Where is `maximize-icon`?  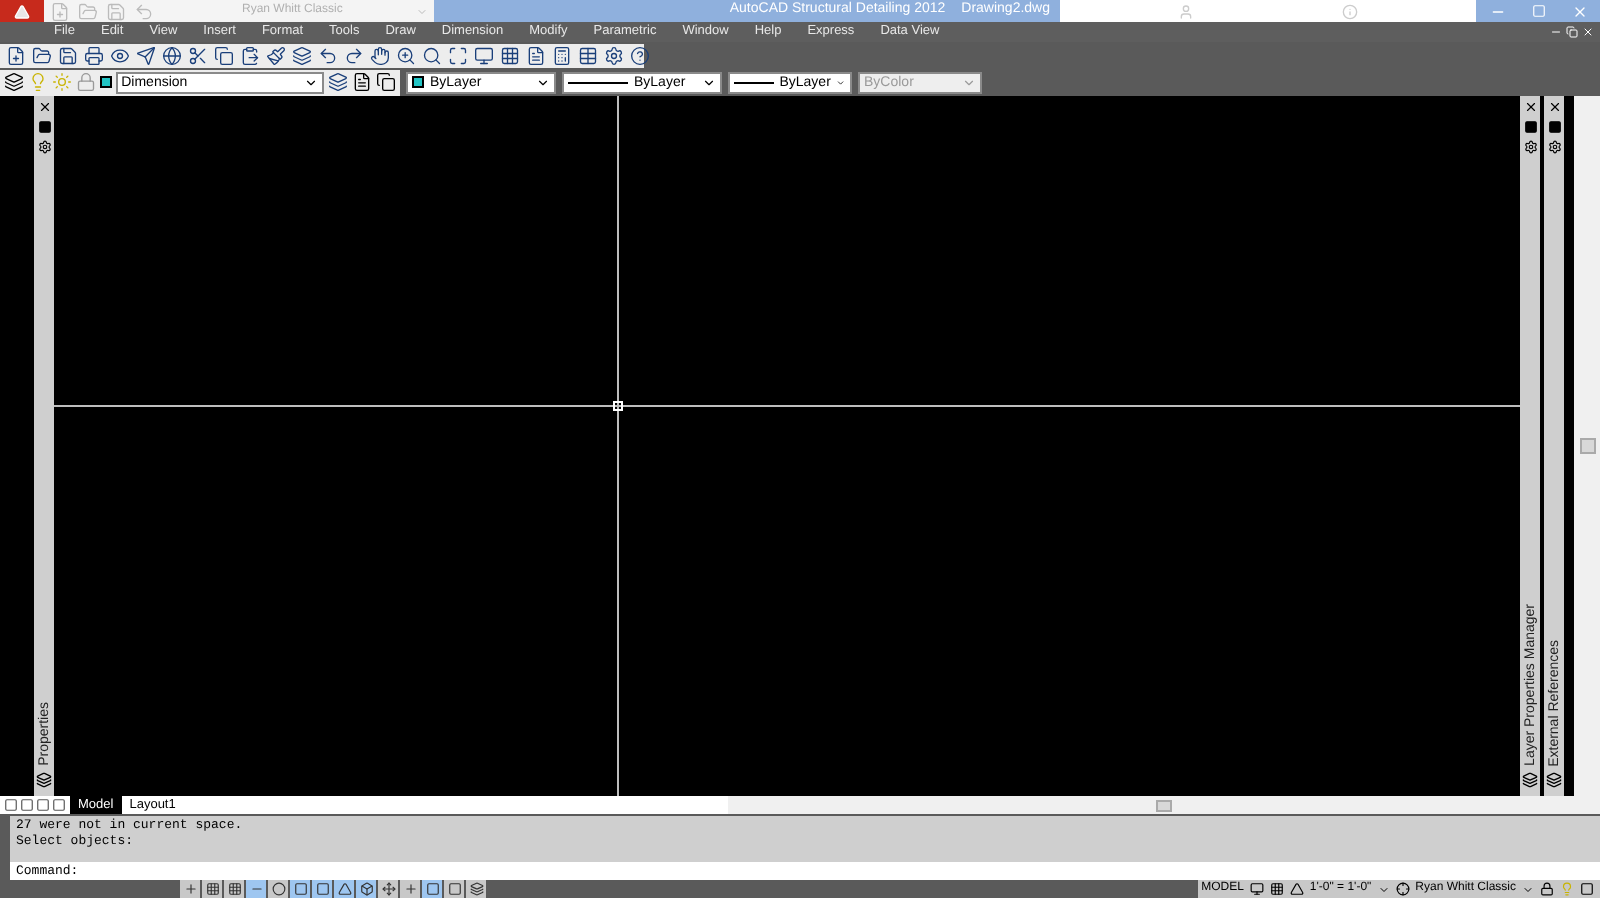
maximize-icon is located at coordinates (458, 55).